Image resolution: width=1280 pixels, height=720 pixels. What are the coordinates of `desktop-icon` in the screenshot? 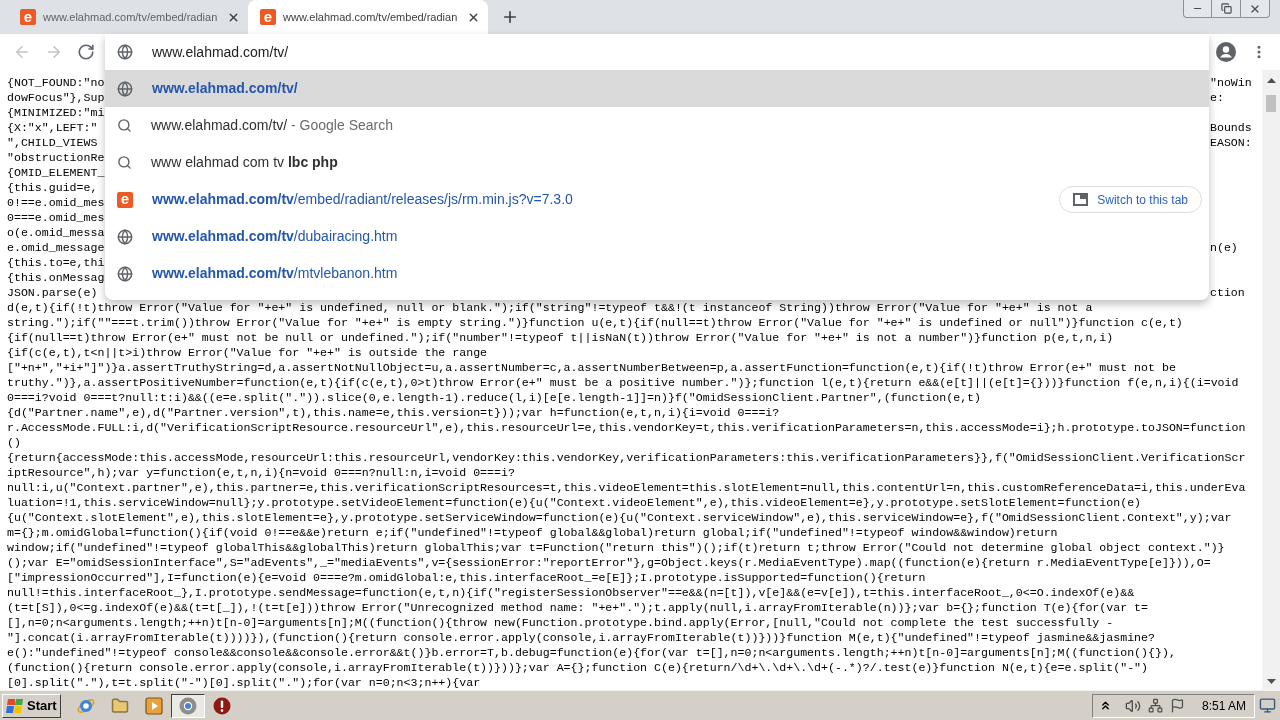 It's located at (1267, 705).